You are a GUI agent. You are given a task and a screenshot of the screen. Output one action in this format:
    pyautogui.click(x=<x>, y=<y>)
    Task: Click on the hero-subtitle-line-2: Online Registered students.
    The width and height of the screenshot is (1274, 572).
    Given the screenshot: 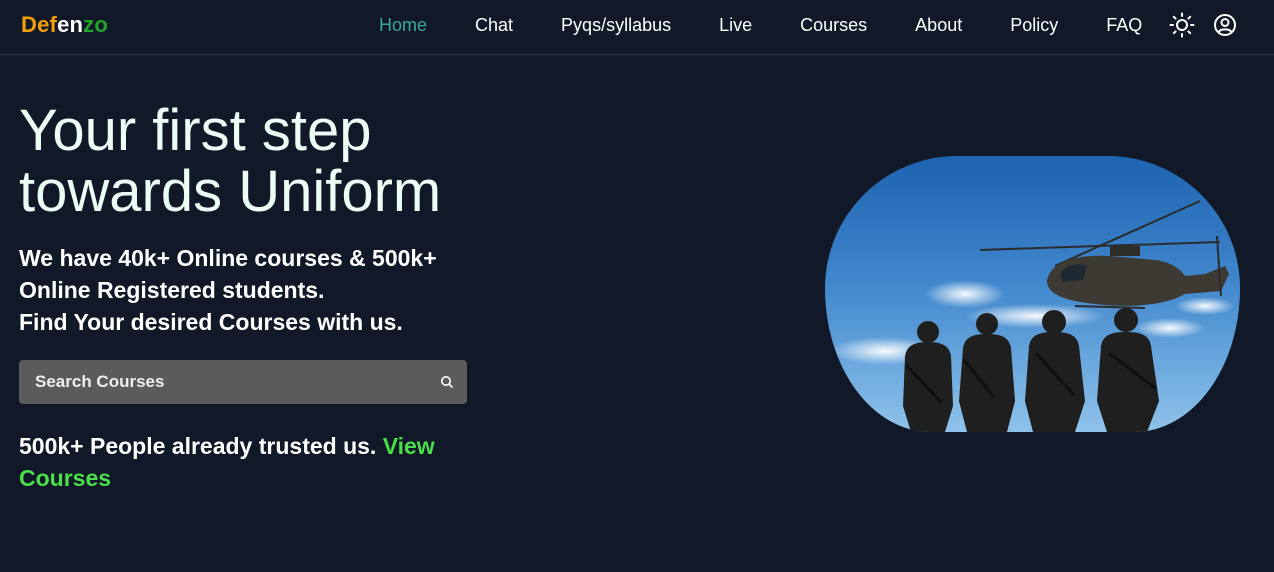 What is the action you would take?
    pyautogui.click(x=172, y=290)
    